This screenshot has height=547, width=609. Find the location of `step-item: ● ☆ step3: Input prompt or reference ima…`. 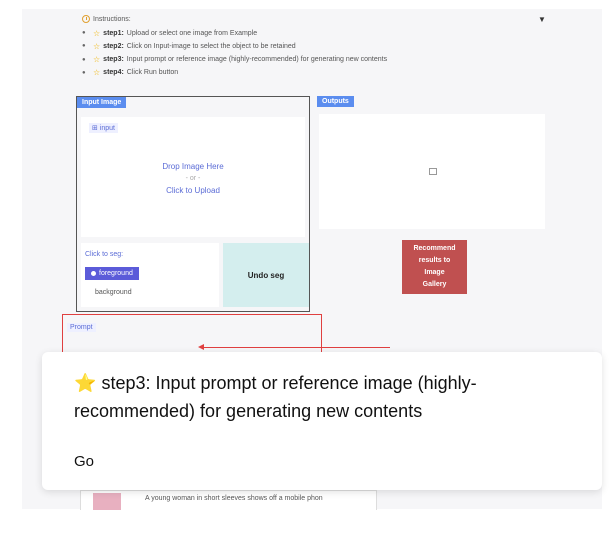

step-item: ● ☆ step3: Input prompt or reference ima… is located at coordinates (235, 60).